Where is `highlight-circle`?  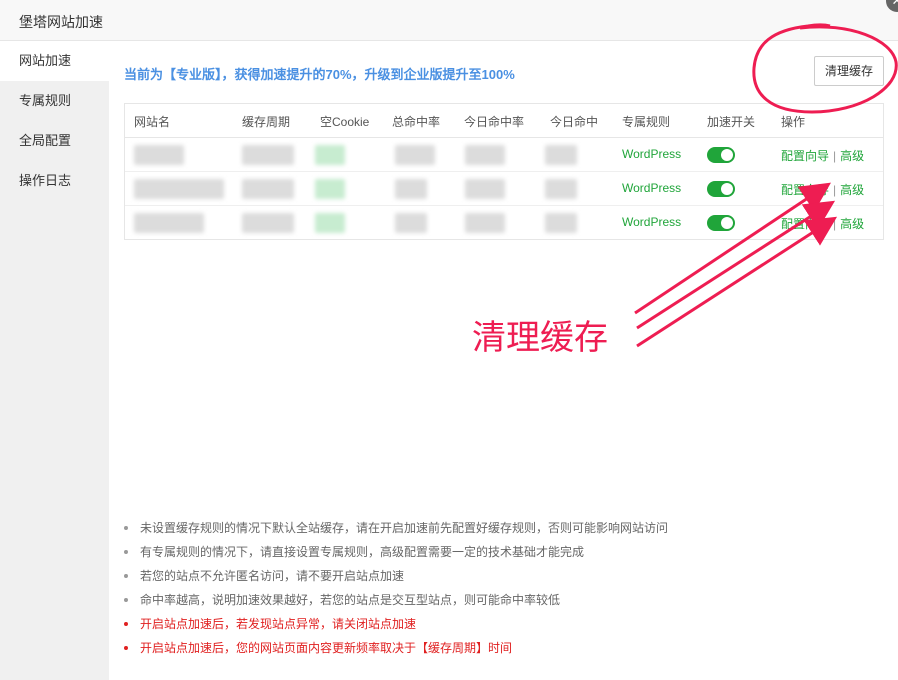 highlight-circle is located at coordinates (825, 68).